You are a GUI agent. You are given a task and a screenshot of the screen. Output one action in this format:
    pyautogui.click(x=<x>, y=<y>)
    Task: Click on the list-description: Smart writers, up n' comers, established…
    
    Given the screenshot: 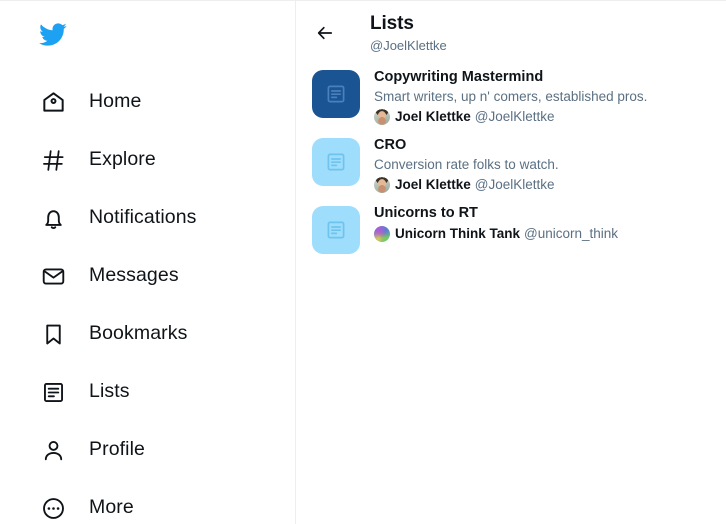 What is the action you would take?
    pyautogui.click(x=511, y=96)
    